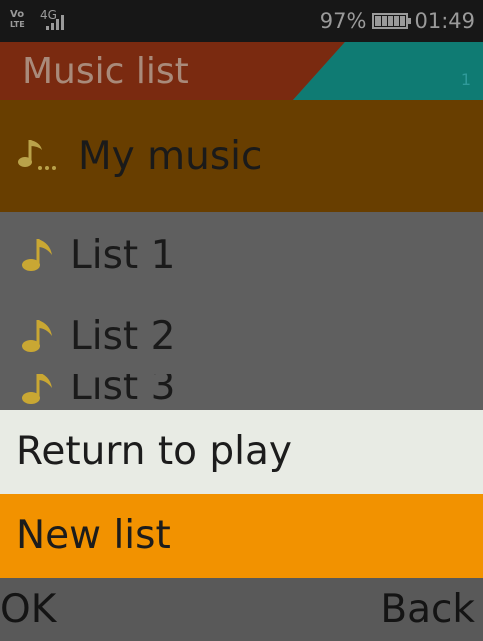 This screenshot has width=483, height=641. What do you see at coordinates (241, 609) in the screenshot?
I see `softkey-bar: OK Back` at bounding box center [241, 609].